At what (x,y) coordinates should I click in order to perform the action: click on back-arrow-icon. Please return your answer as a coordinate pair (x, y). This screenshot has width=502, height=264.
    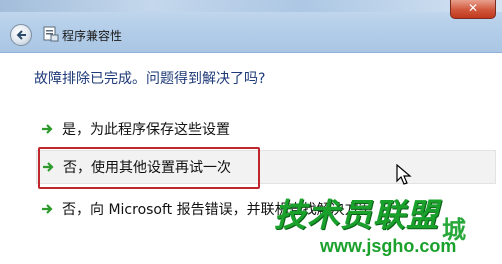
    Looking at the image, I should click on (21, 35).